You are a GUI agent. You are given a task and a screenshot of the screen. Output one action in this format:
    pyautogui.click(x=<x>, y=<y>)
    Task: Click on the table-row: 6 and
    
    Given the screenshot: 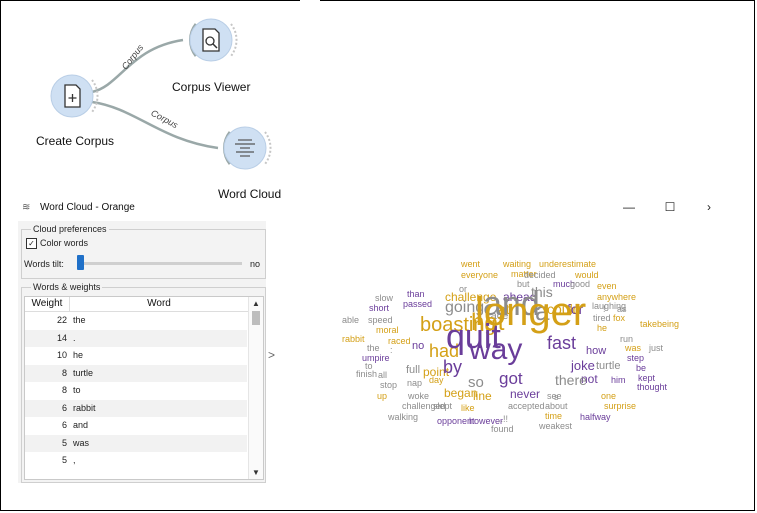 What is the action you would take?
    pyautogui.click(x=136, y=426)
    